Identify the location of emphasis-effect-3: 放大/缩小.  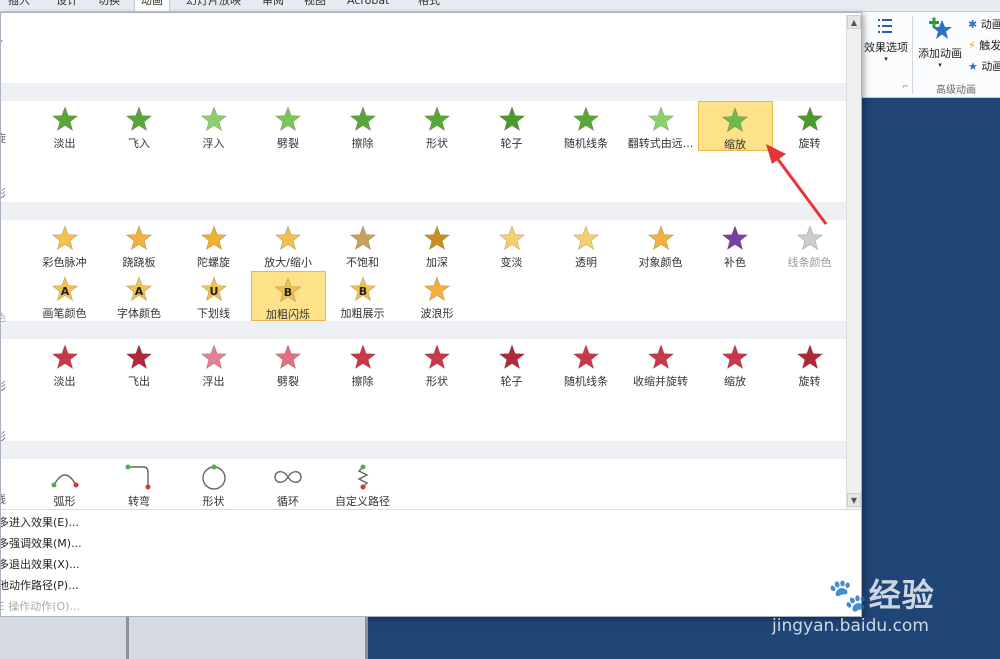
(288, 245).